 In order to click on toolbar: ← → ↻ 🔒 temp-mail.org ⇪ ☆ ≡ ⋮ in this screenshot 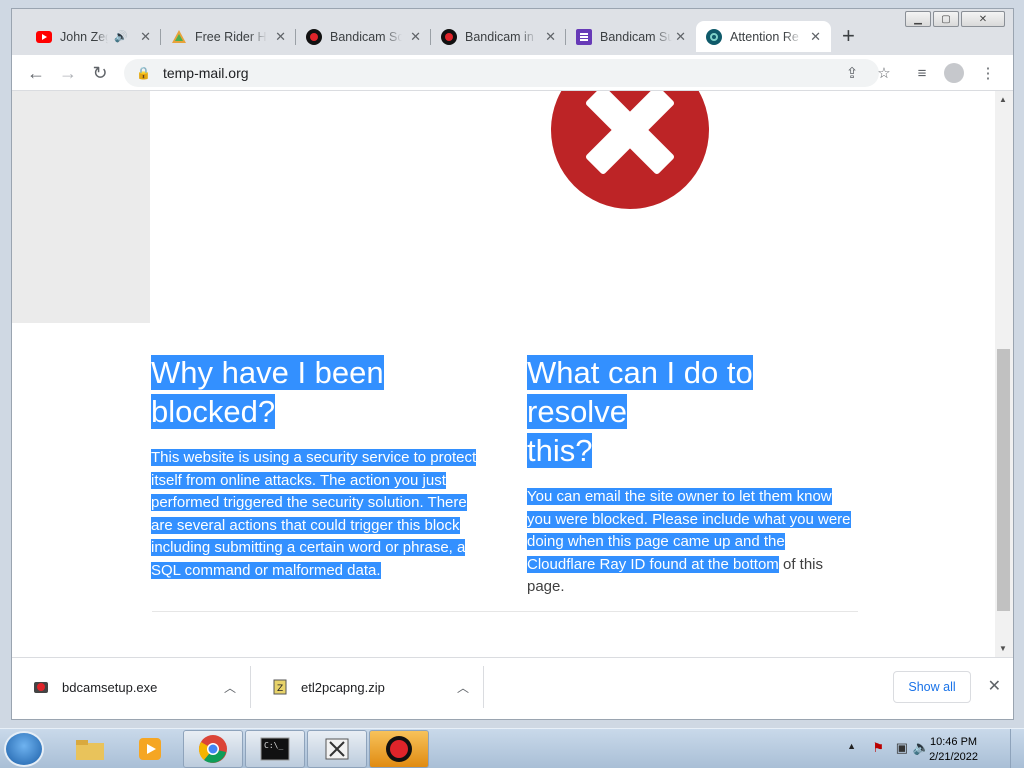, I will do `click(512, 73)`.